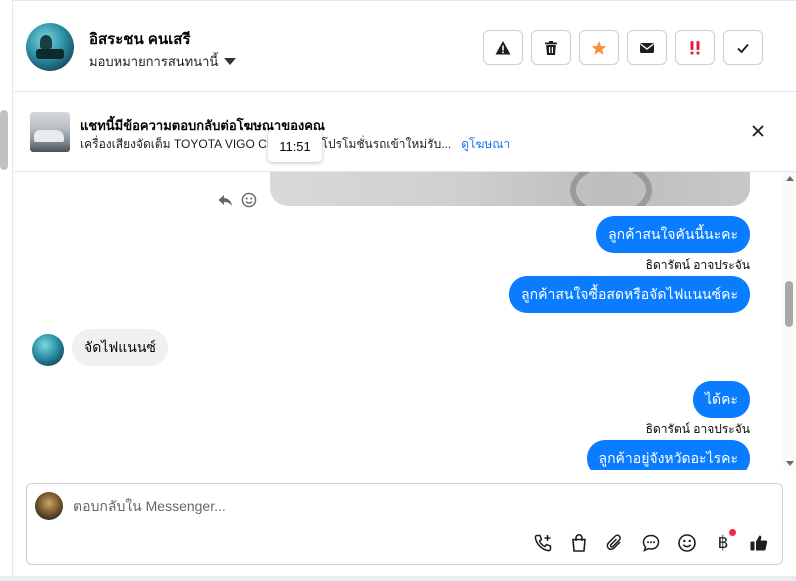 The width and height of the screenshot is (796, 581). I want to click on star-button, so click(599, 47).